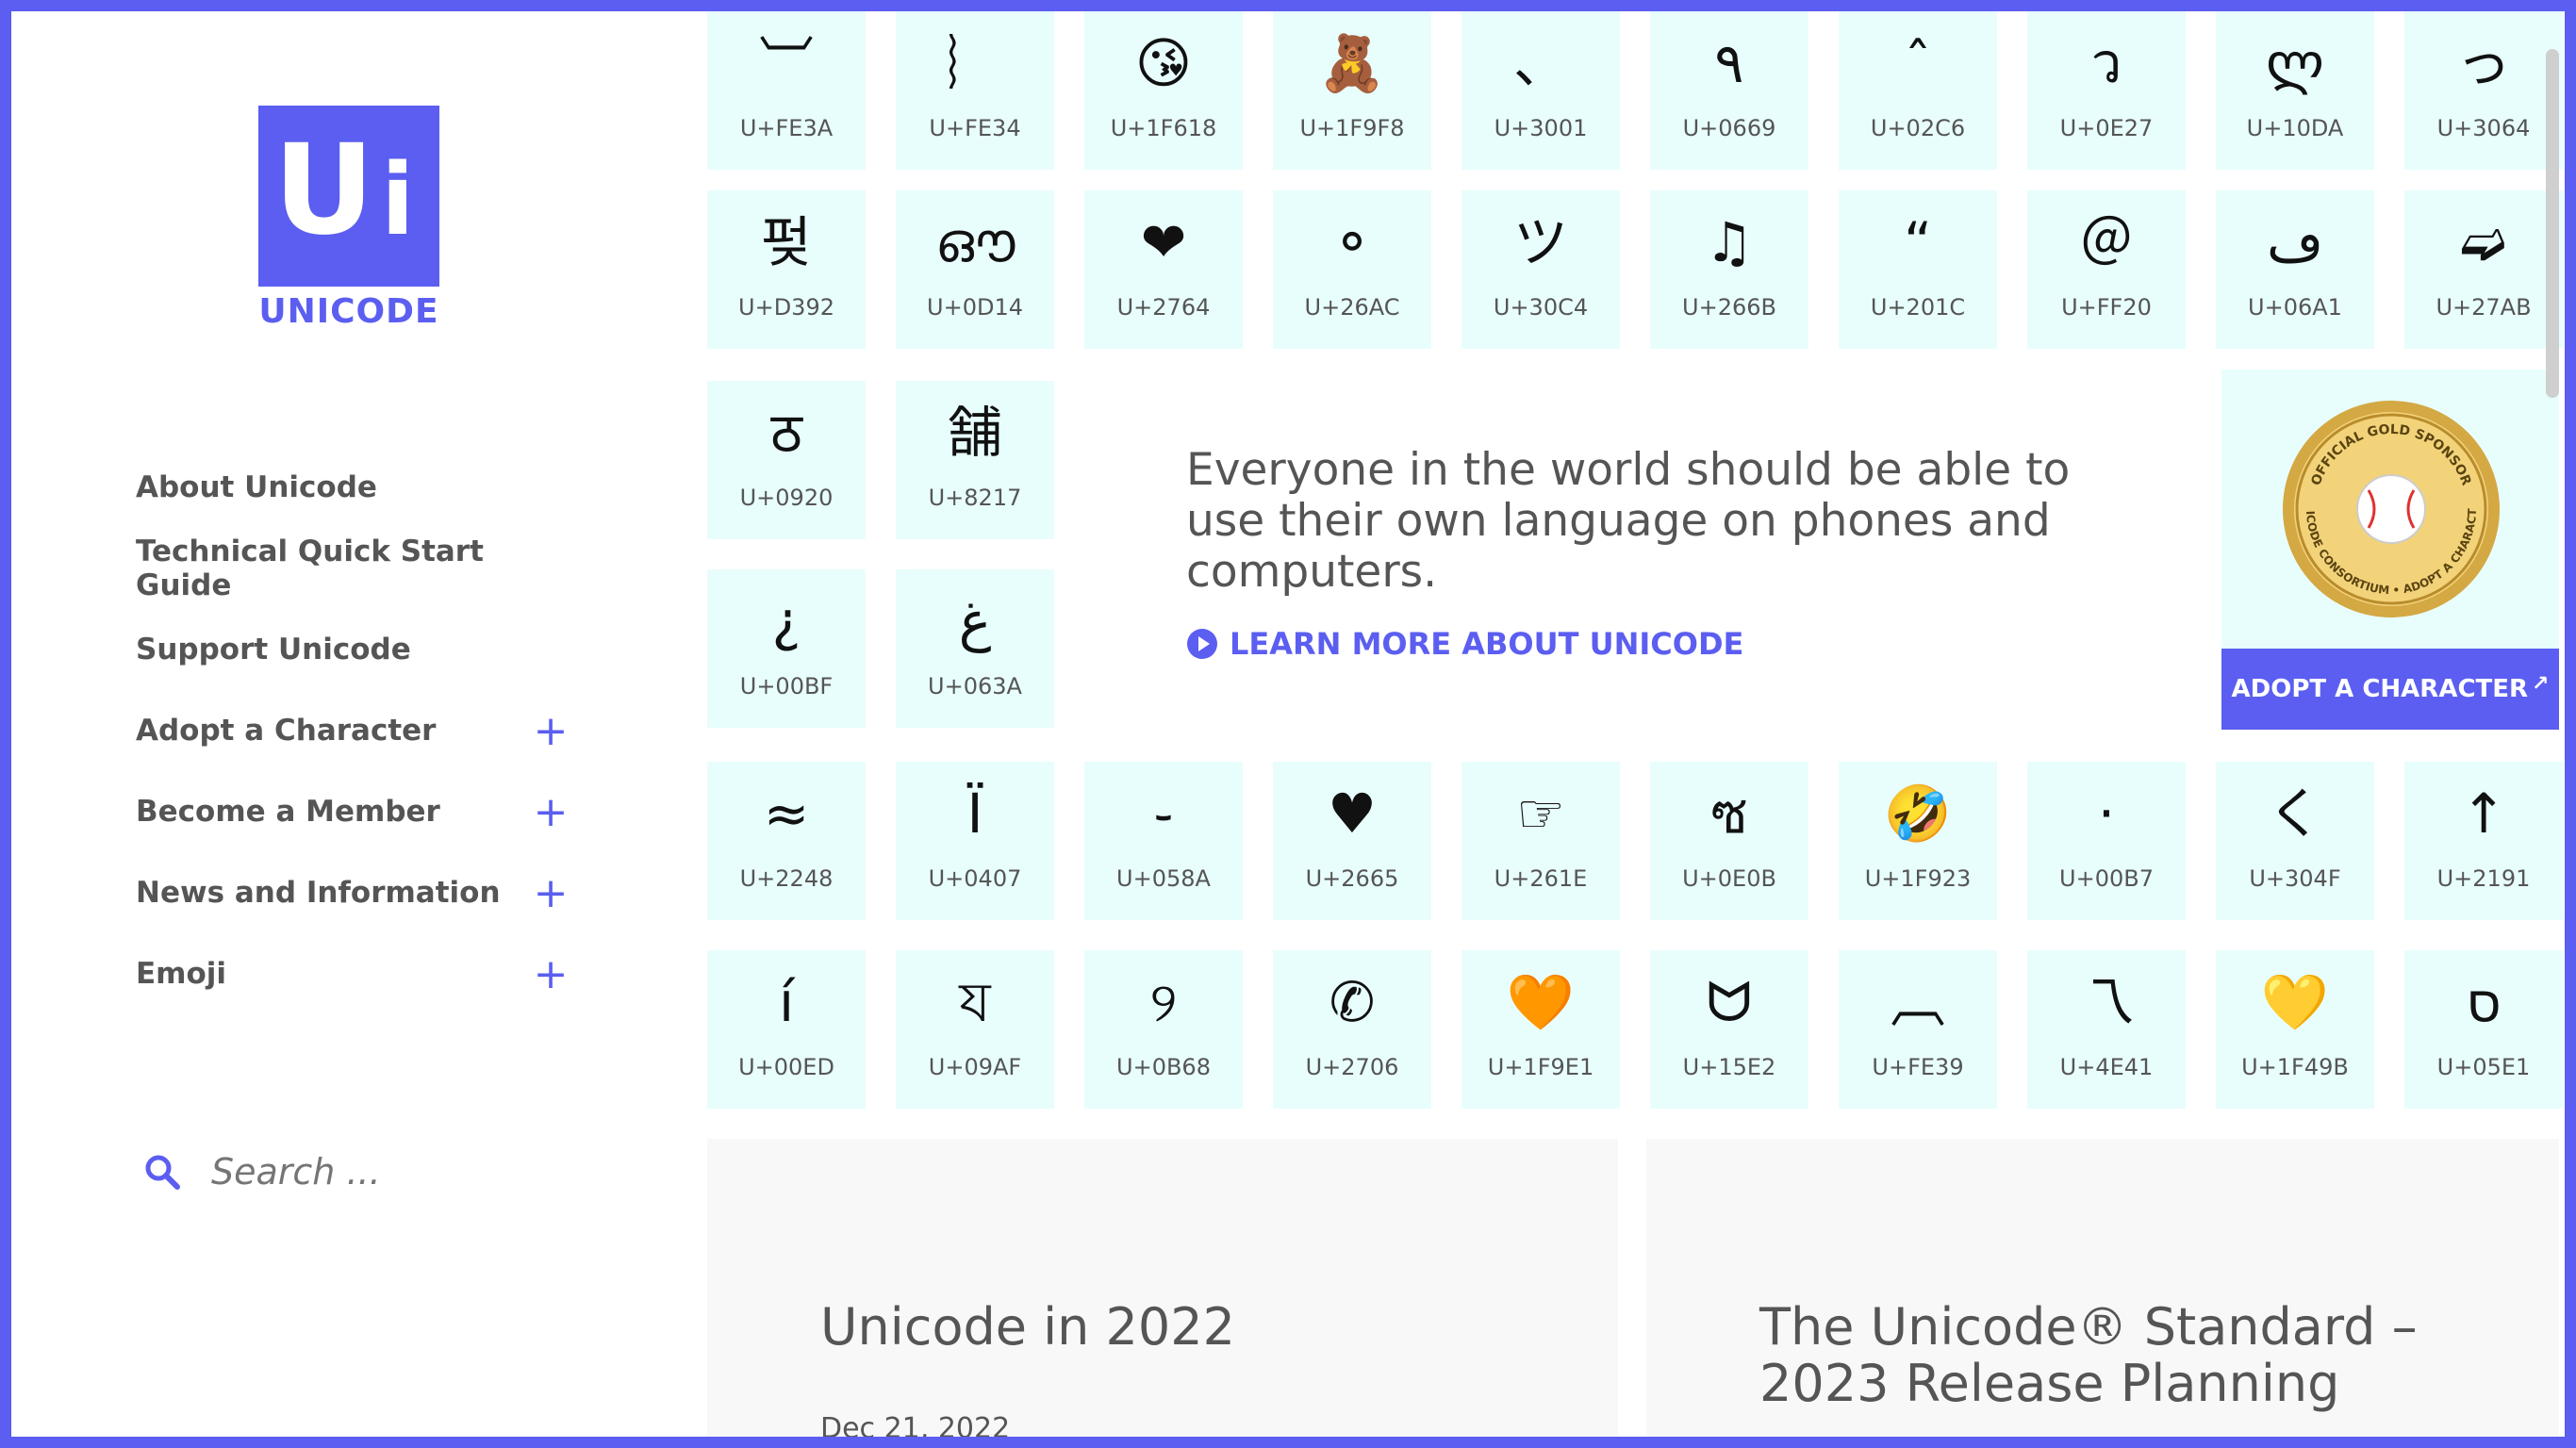 Image resolution: width=2576 pixels, height=1448 pixels. I want to click on scrollbar-thumb, so click(2552, 223).